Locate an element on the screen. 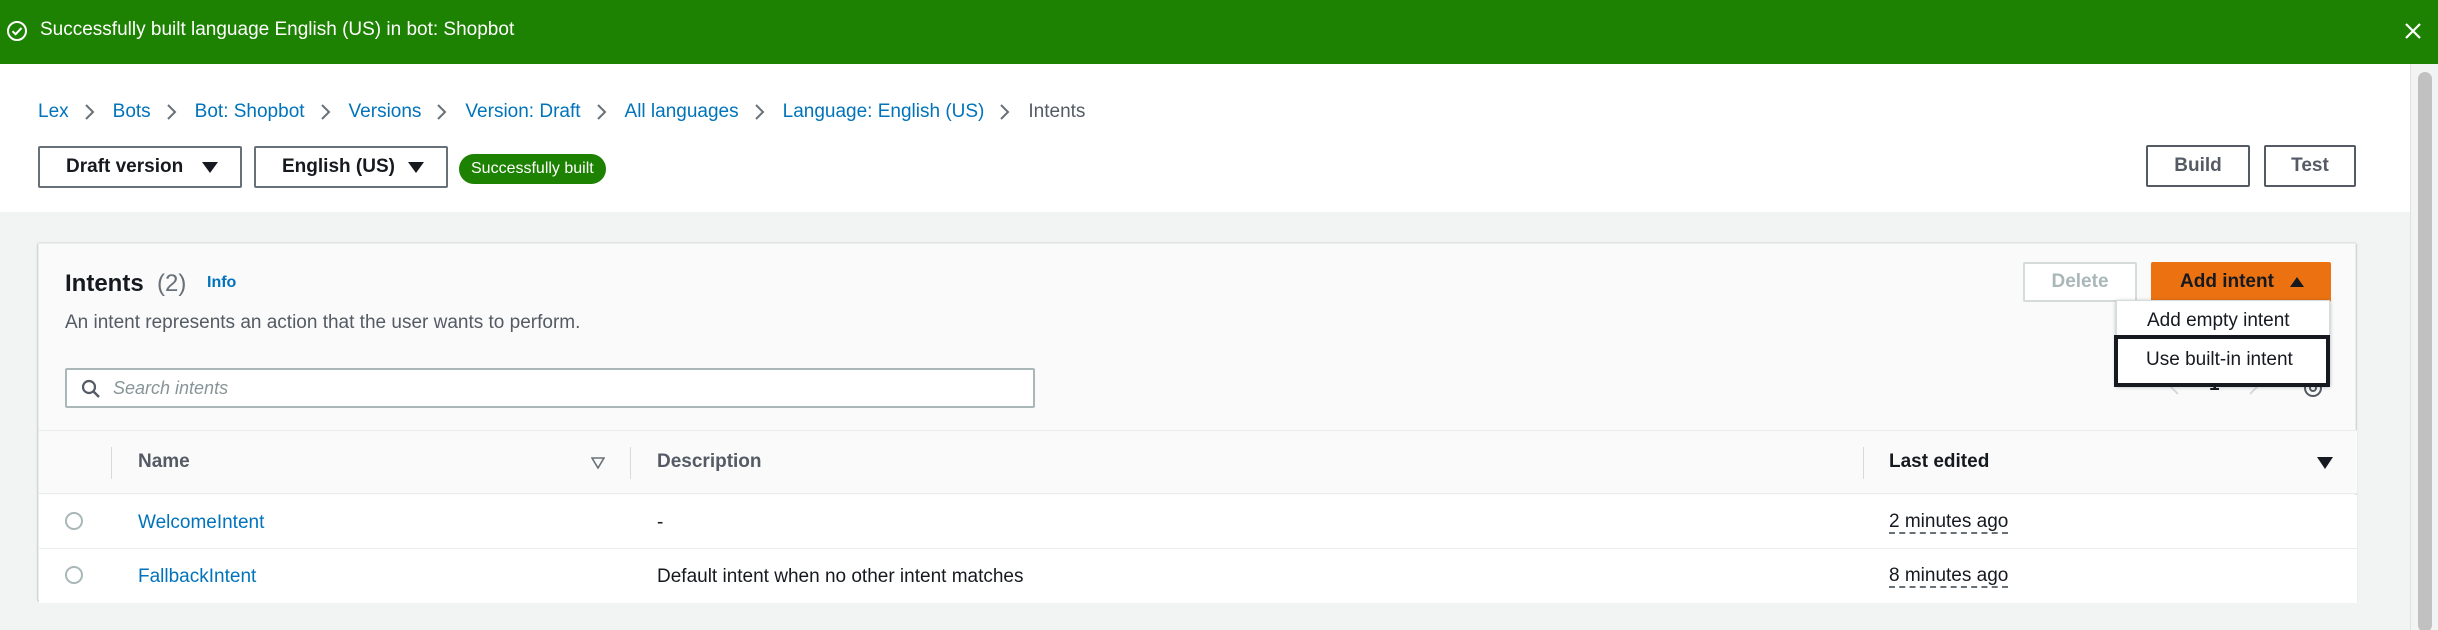 This screenshot has height=630, width=2438. caret-up-icon is located at coordinates (2297, 282).